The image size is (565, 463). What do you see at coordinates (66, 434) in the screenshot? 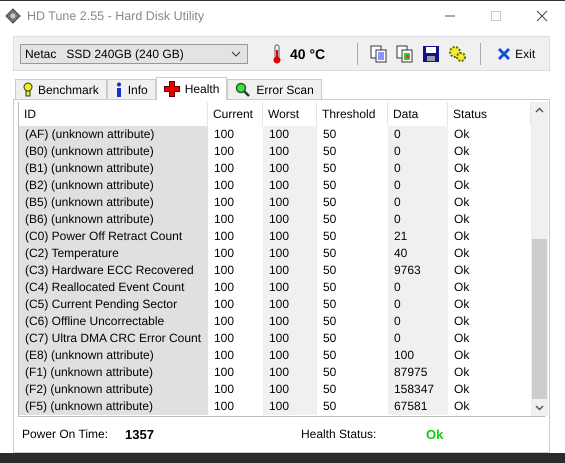
I see `power-on-label: Power On Time:` at bounding box center [66, 434].